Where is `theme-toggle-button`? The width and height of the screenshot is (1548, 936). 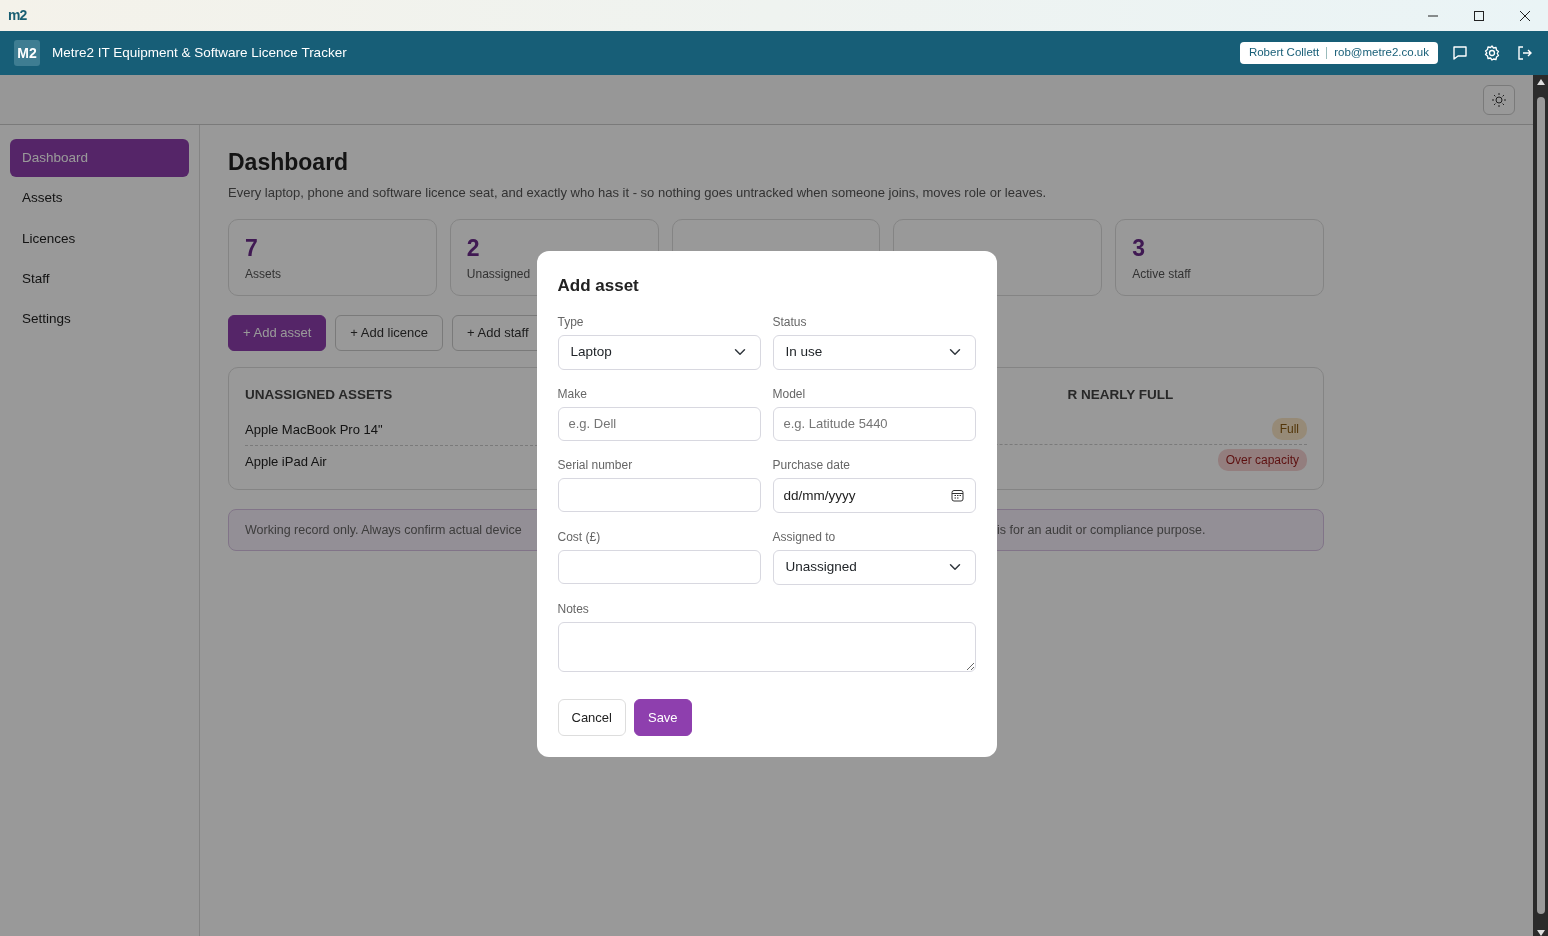 theme-toggle-button is located at coordinates (1499, 99).